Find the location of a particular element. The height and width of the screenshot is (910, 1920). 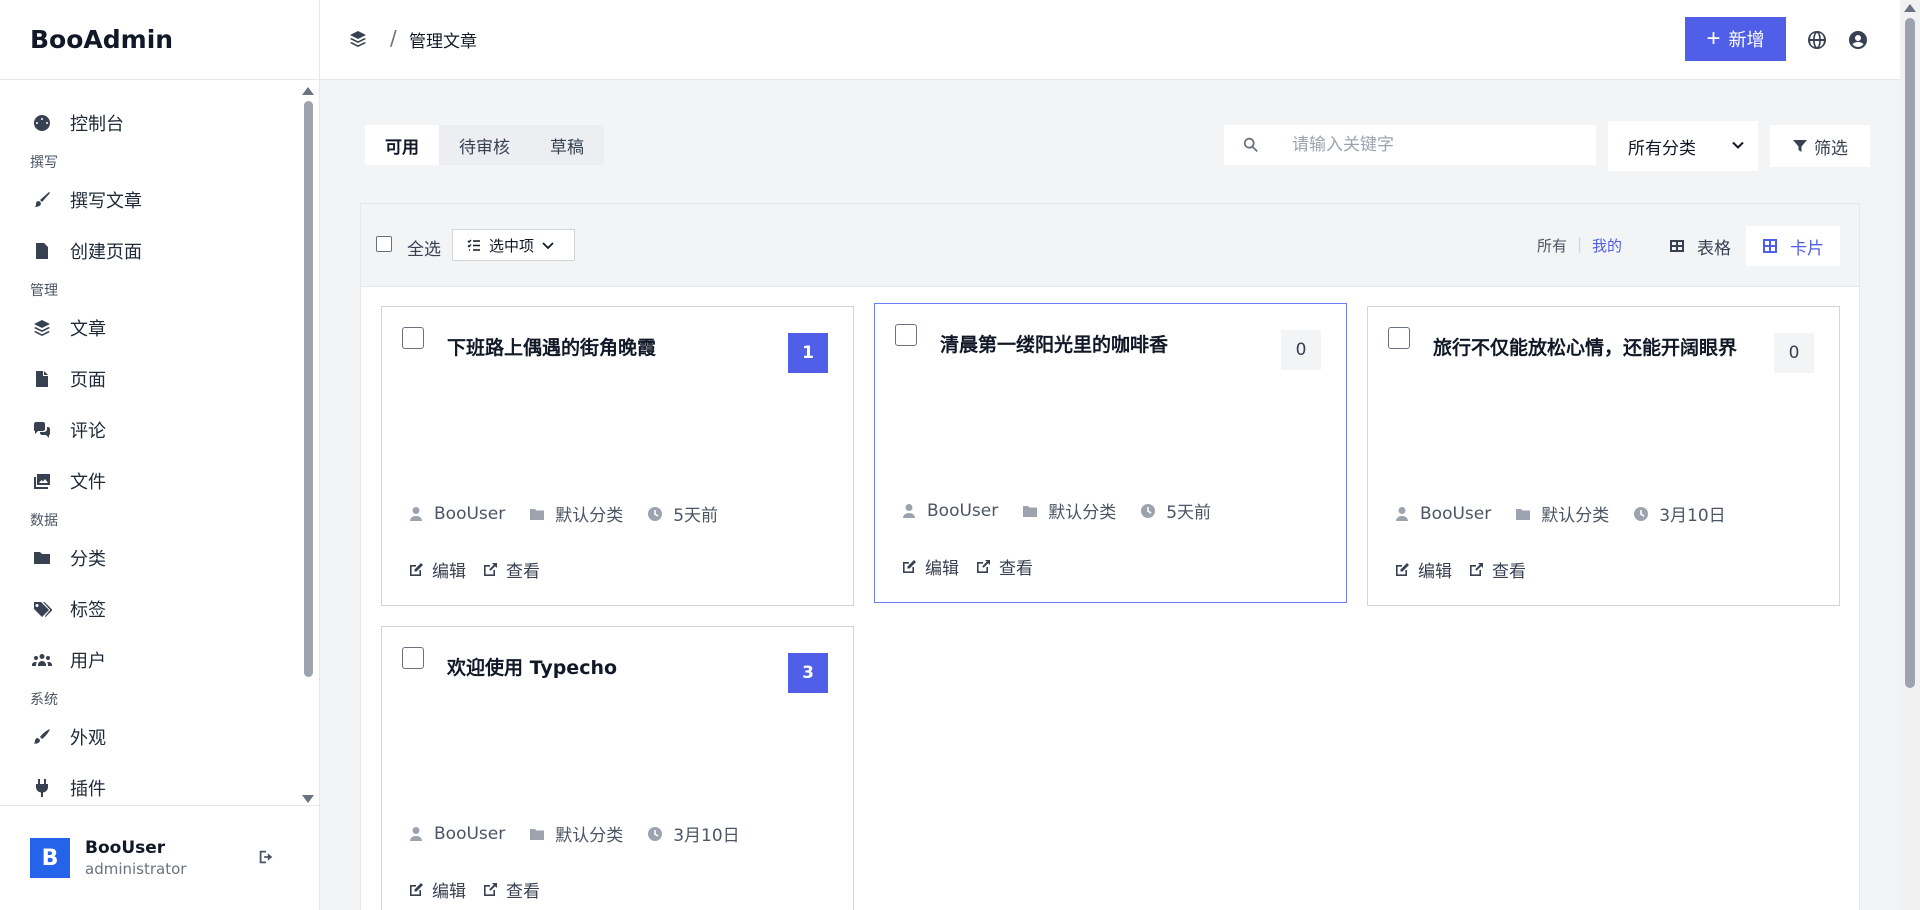

globe-icon is located at coordinates (1817, 40).